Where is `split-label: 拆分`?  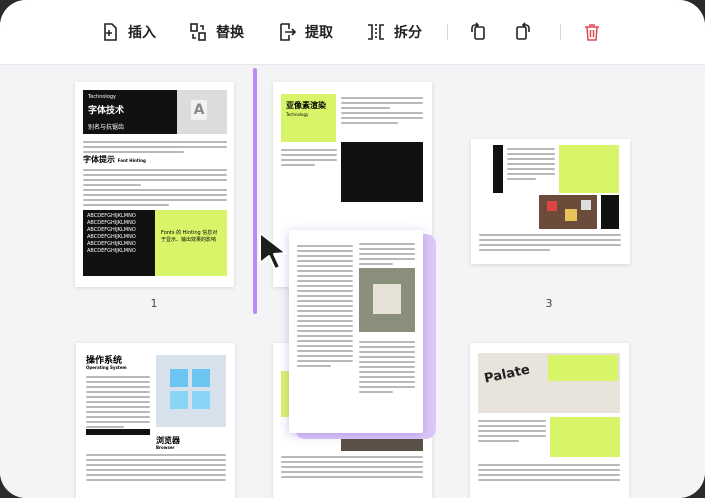
split-label: 拆分 is located at coordinates (408, 33).